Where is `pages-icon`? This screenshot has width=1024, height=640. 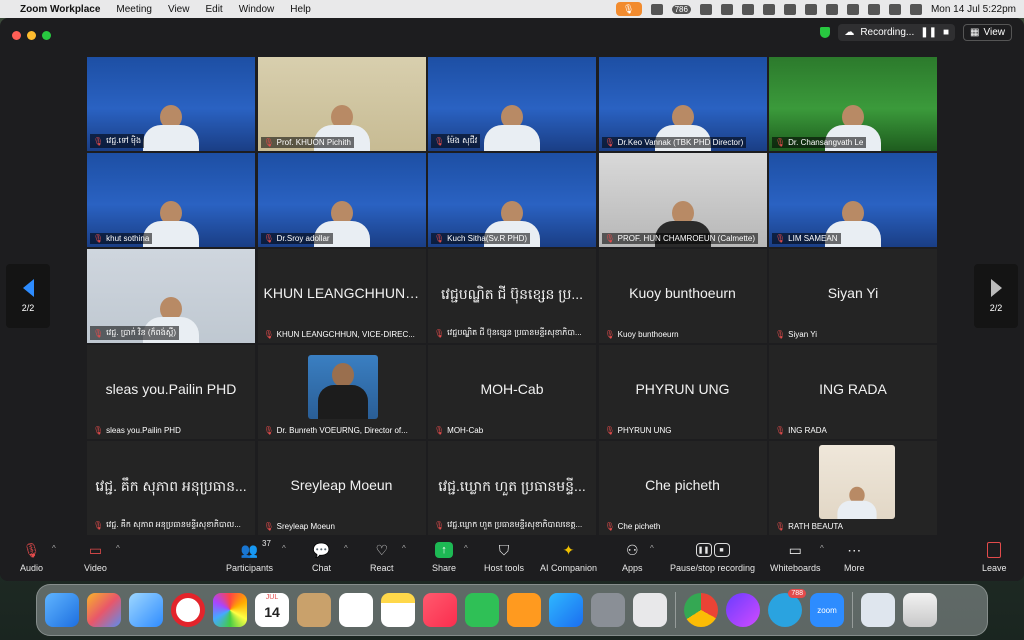 pages-icon is located at coordinates (524, 610).